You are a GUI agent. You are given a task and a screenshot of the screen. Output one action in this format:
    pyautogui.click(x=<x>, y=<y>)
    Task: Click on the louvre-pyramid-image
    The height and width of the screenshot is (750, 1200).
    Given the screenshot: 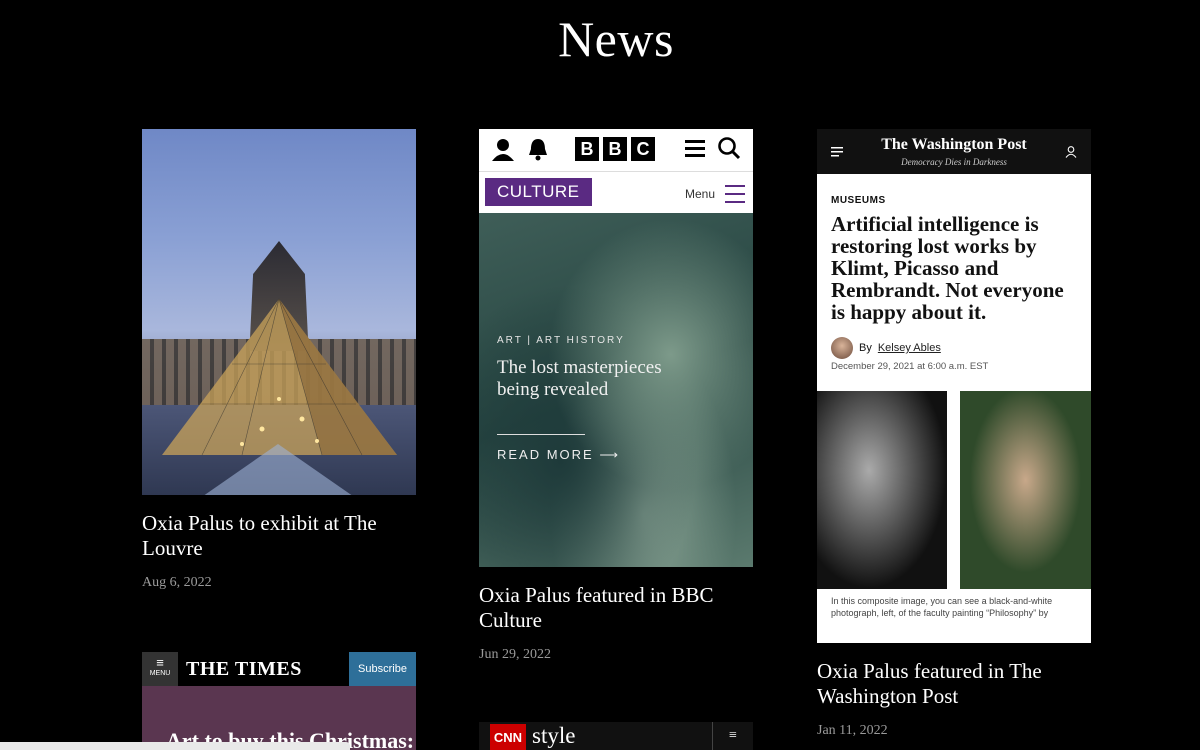 What is the action you would take?
    pyautogui.click(x=279, y=312)
    